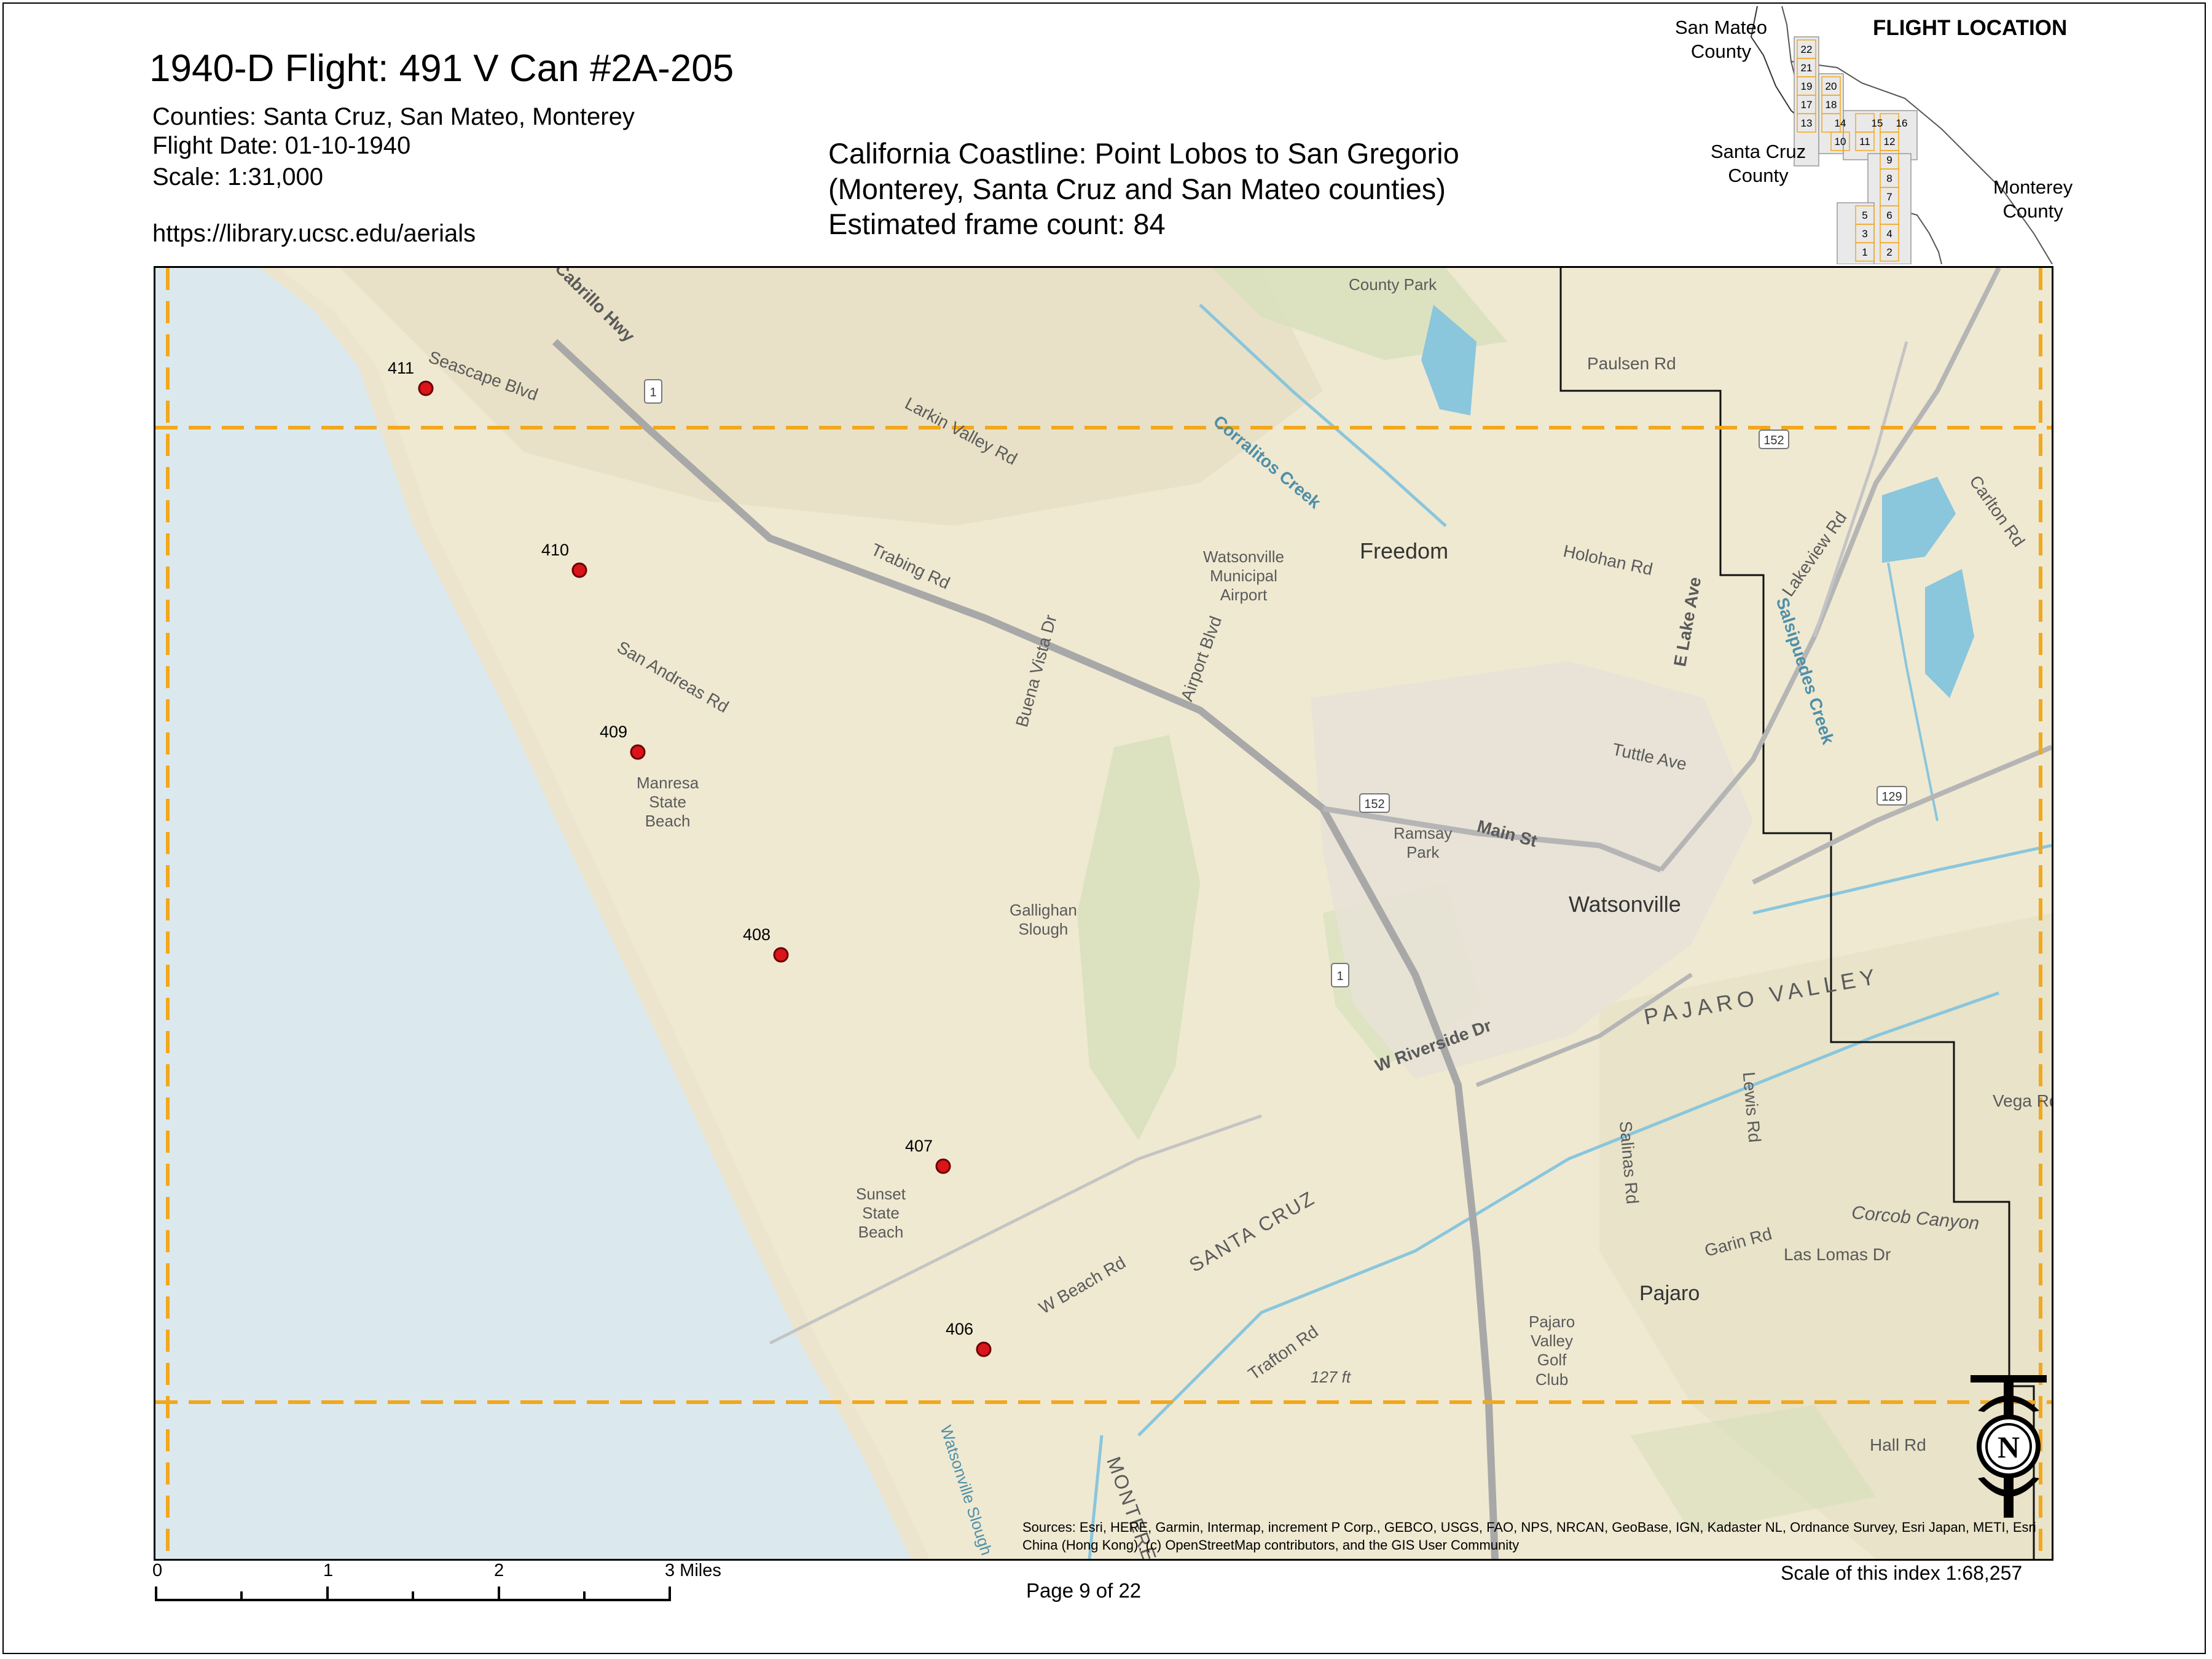  Describe the element at coordinates (441, 68) in the screenshot. I see `page-title: 1940-D Flight: 491 V Can #2A-205` at that location.